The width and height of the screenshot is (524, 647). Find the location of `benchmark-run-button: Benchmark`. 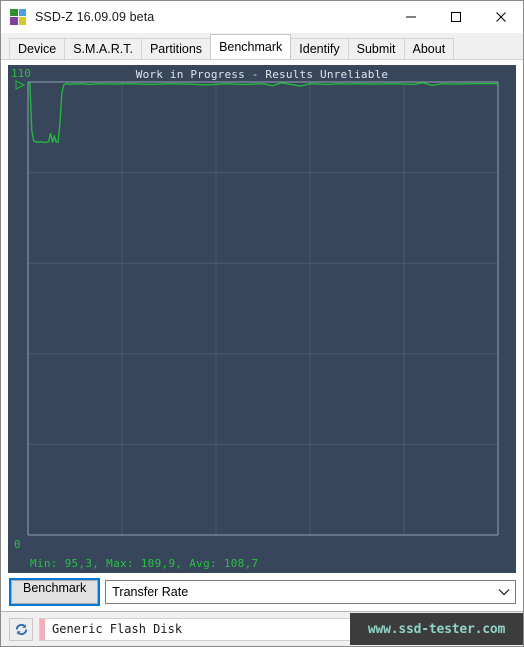

benchmark-run-button: Benchmark is located at coordinates (54, 592).